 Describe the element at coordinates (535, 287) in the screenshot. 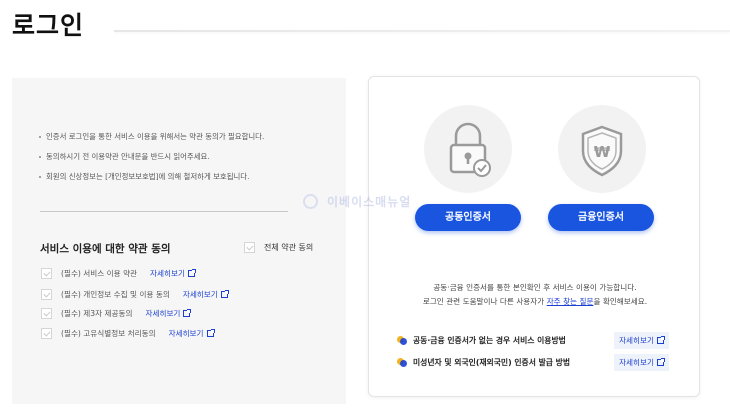

I see `auth-info-line-1: 공동·금융 인증서를 통한 본인확인 후 서비스 이용이 가능합니다.` at that location.